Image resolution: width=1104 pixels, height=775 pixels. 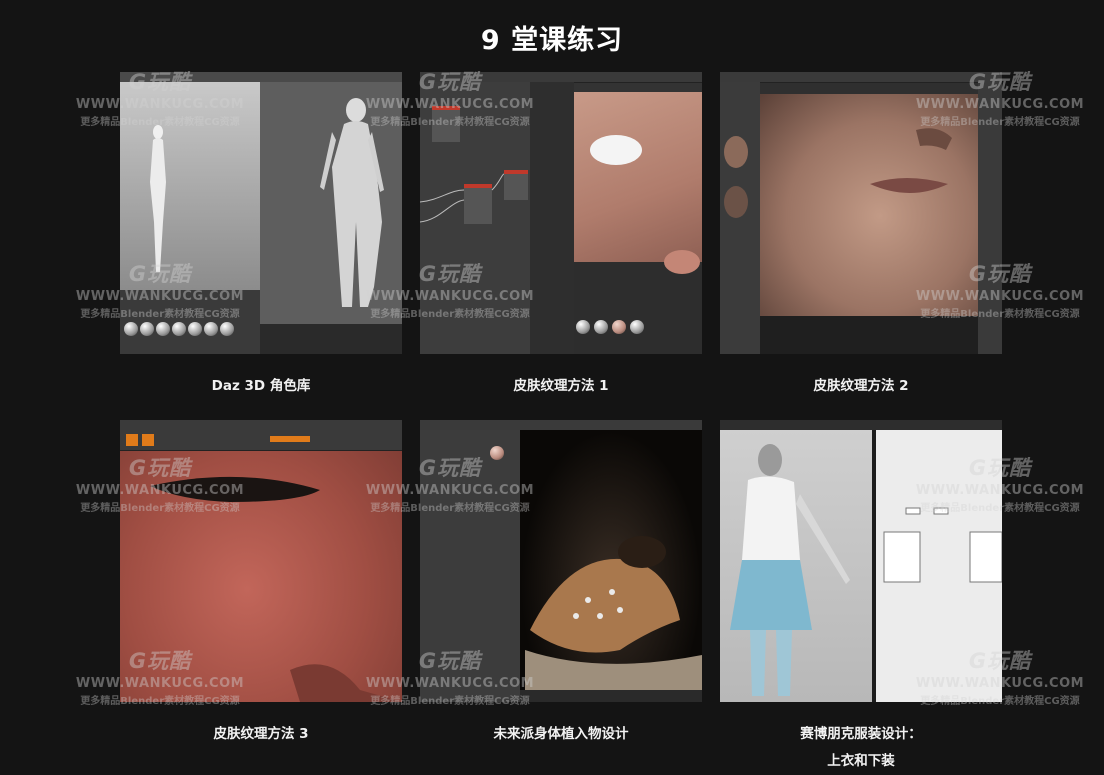 I want to click on card-caption-line2: 上衣和下装, so click(x=861, y=761).